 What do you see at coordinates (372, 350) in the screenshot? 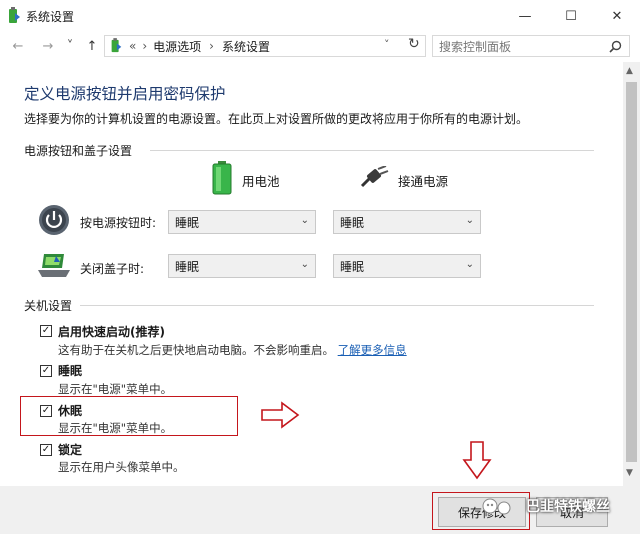
I see `learn-more-link: 了解更多信息` at bounding box center [372, 350].